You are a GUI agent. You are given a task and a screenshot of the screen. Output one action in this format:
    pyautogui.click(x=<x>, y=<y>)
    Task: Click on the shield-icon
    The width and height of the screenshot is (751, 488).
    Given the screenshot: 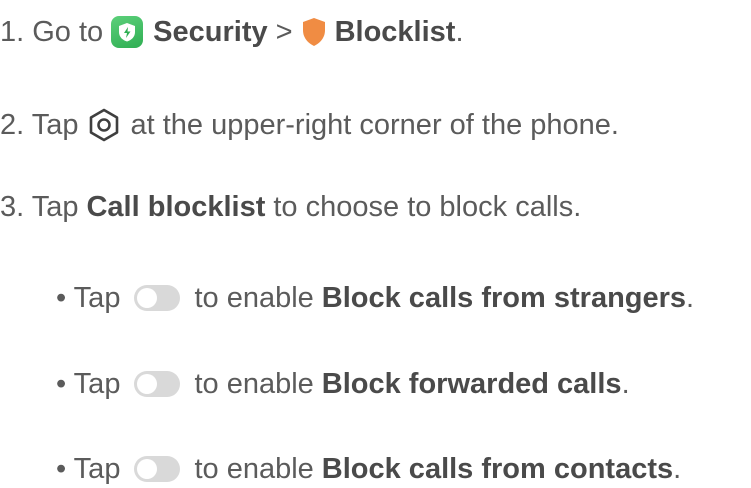 What is the action you would take?
    pyautogui.click(x=314, y=32)
    